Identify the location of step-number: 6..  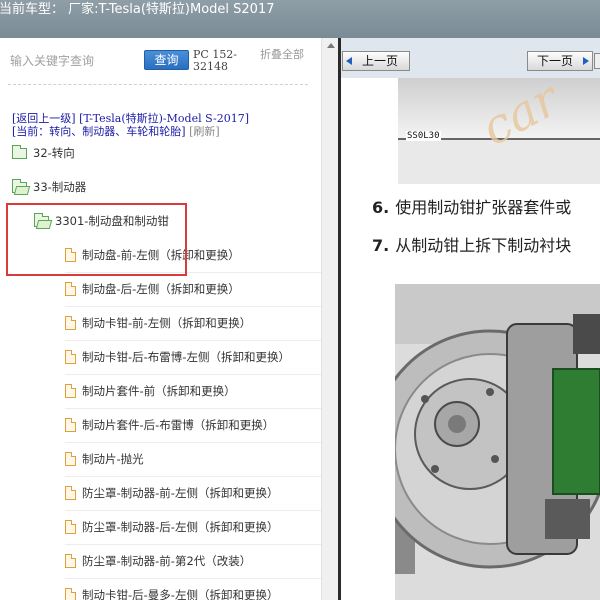
(381, 207).